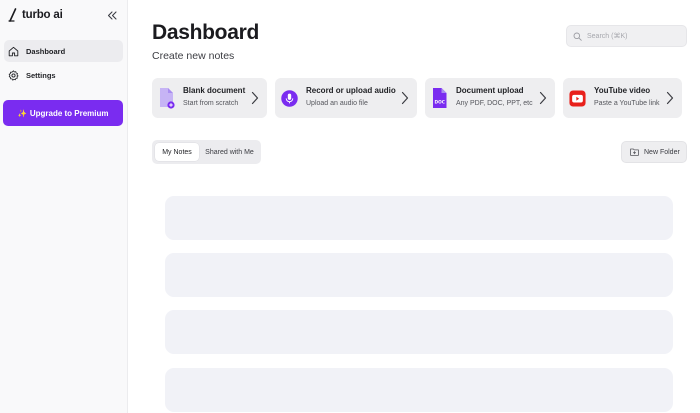 The height and width of the screenshot is (413, 700). Describe the element at coordinates (42, 15) in the screenshot. I see `brand-name: turbo ai` at that location.